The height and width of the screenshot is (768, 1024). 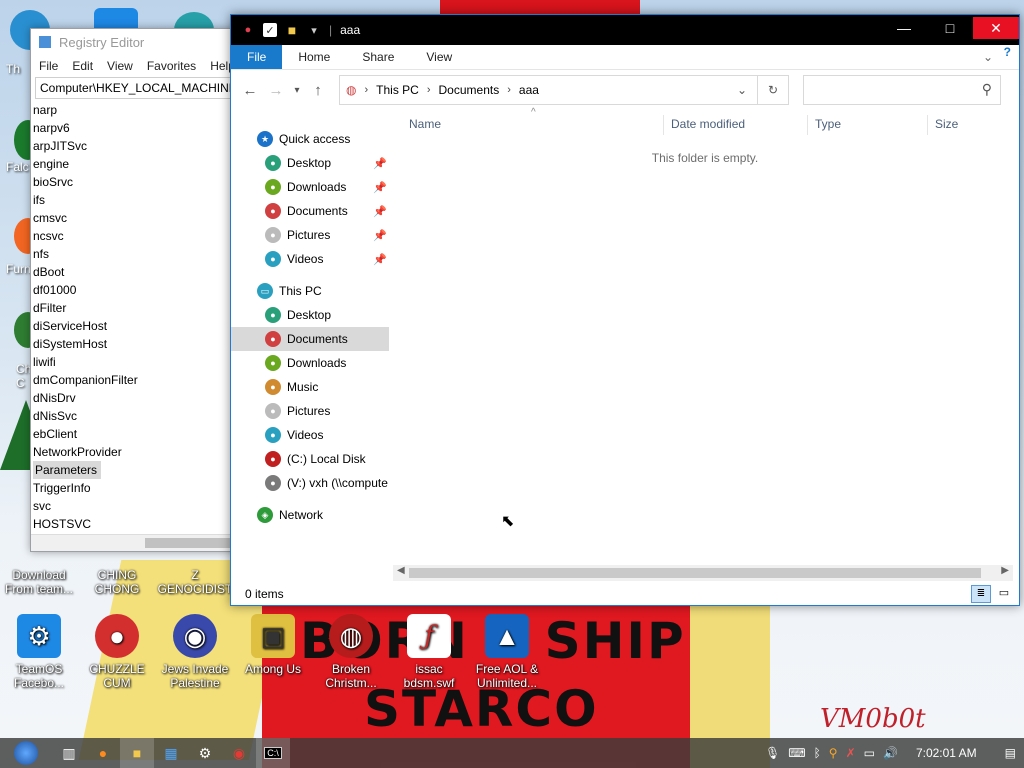 I want to click on firefox-button: ●, so click(x=103, y=753).